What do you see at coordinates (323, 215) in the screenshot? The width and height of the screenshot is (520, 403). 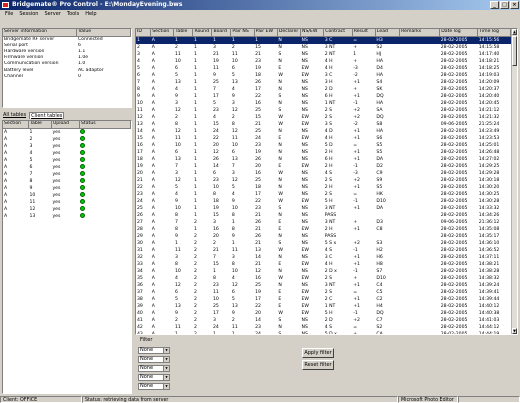 I see `result-row: 26 A 8 1 15 8 21 N NS PASS 28-02-2005 14:34:26` at bounding box center [323, 215].